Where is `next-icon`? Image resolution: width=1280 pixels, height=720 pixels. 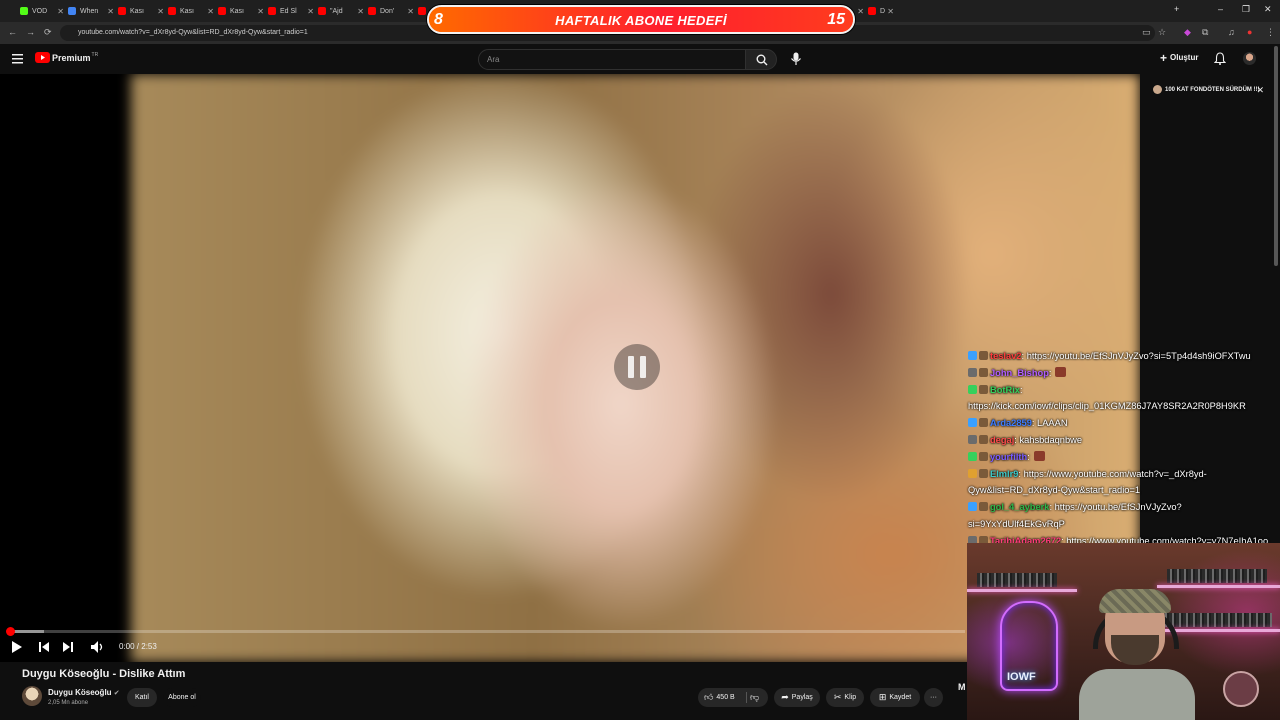 next-icon is located at coordinates (68, 647).